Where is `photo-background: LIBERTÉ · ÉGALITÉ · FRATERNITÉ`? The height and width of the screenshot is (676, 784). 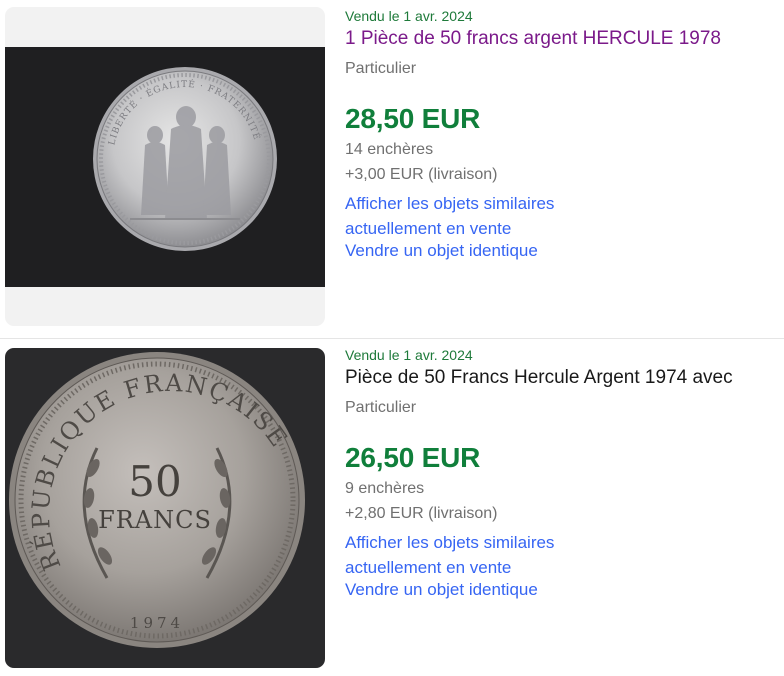 photo-background: LIBERTÉ · ÉGALITÉ · FRATERNITÉ is located at coordinates (165, 167).